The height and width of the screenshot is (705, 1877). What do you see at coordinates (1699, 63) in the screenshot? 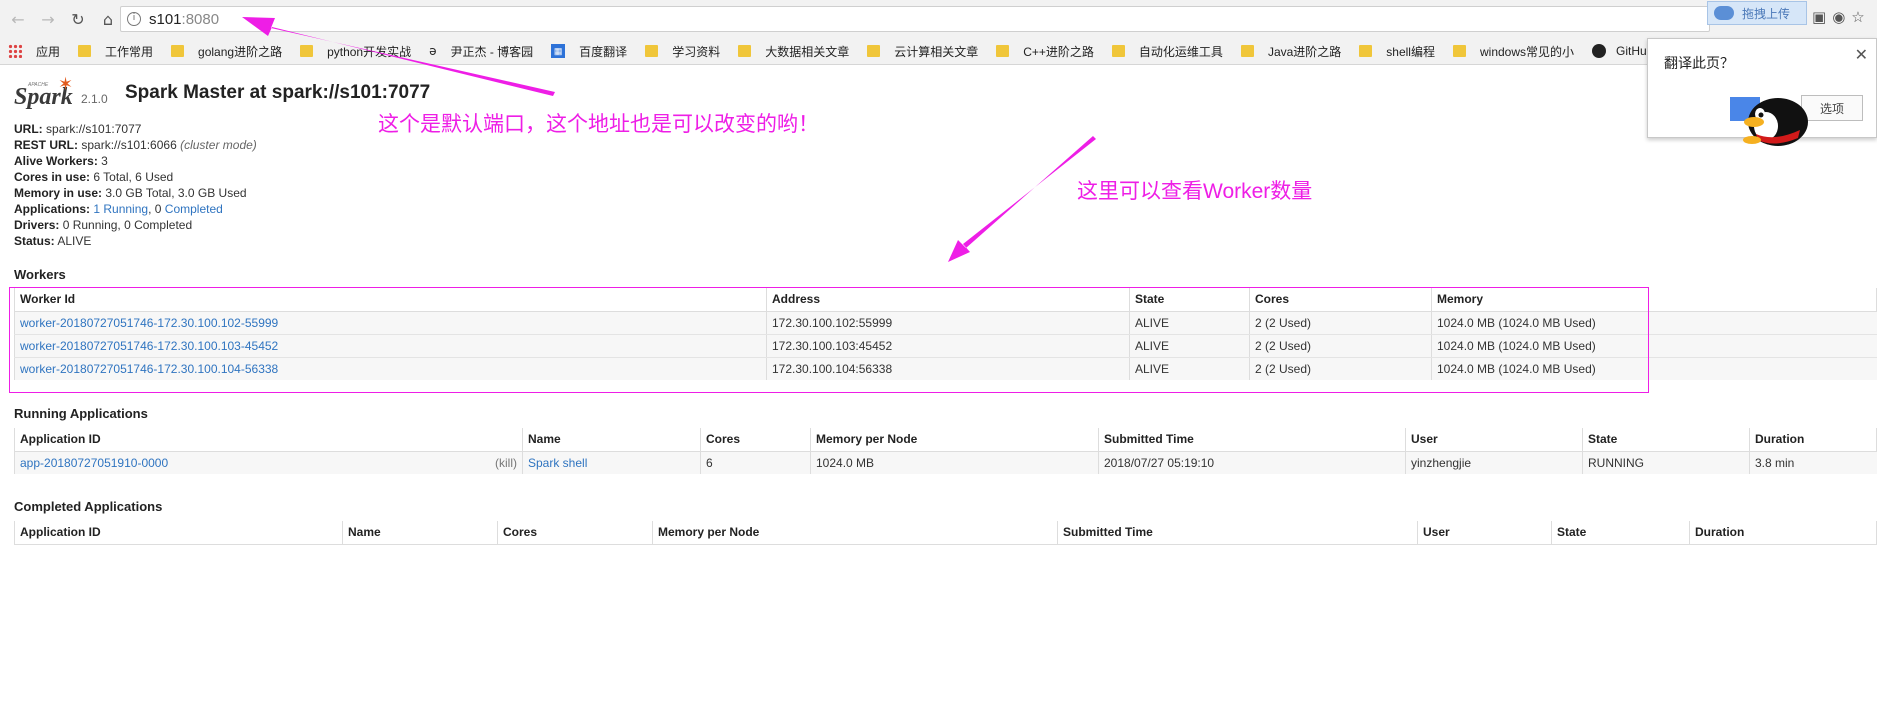
I see `translate-title: 翻译此页？` at bounding box center [1699, 63].